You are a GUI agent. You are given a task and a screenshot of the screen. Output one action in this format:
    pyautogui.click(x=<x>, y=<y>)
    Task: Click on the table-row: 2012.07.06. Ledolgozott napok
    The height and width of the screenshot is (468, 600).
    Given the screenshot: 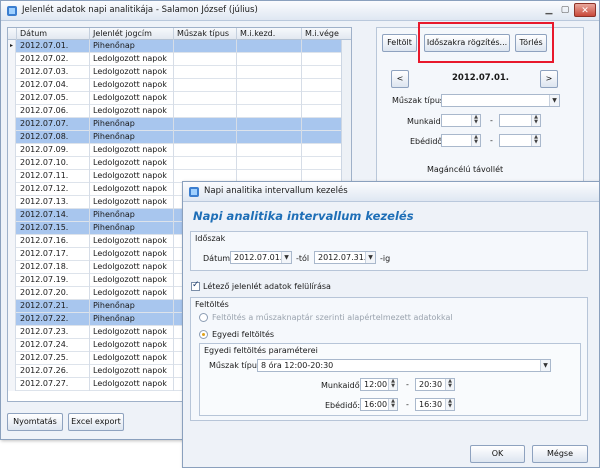 What is the action you would take?
    pyautogui.click(x=179, y=111)
    